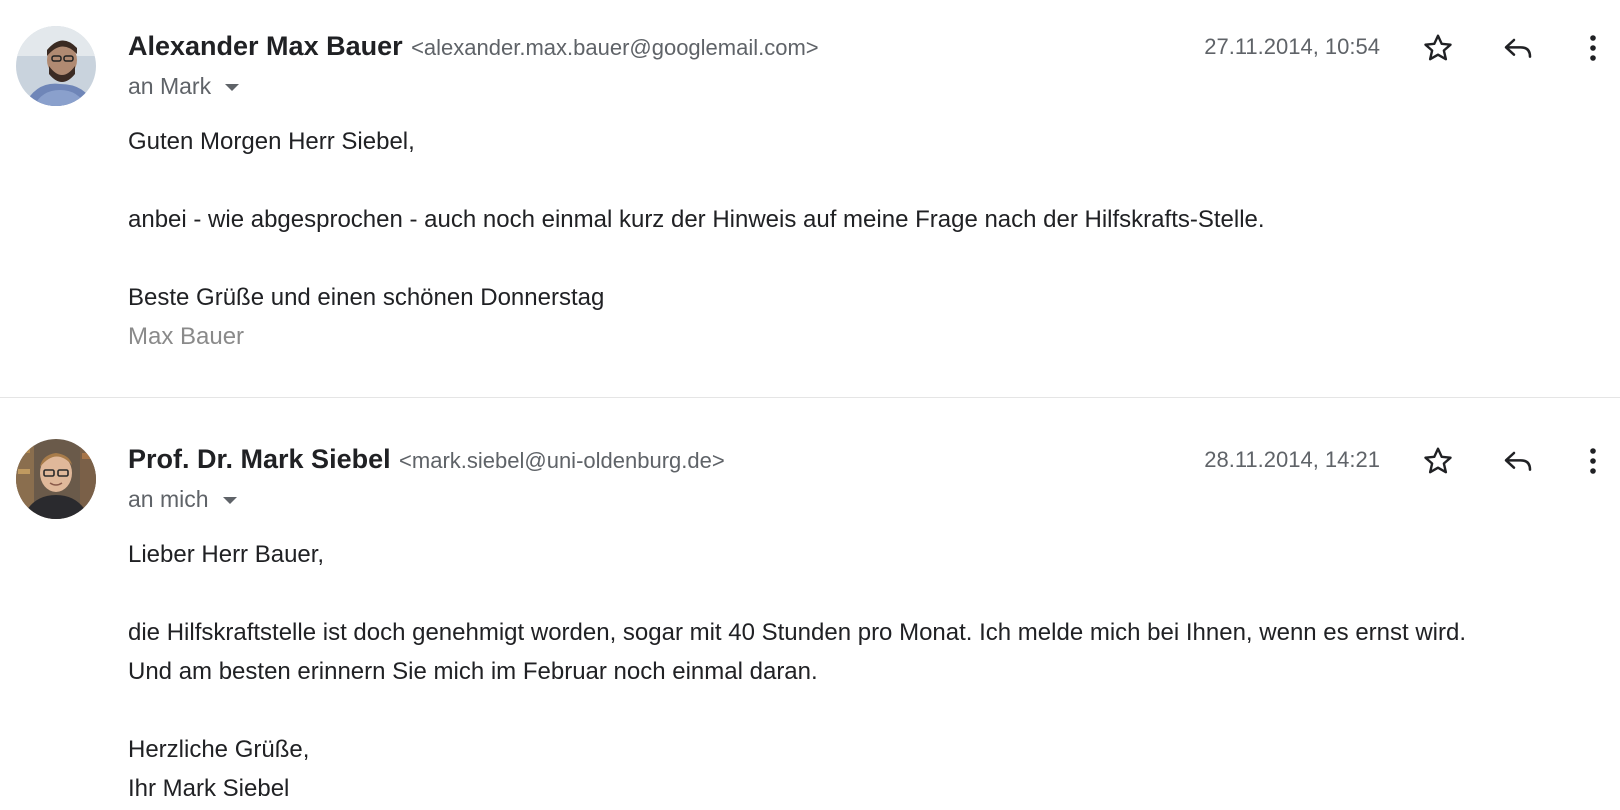 The height and width of the screenshot is (810, 1620). Describe the element at coordinates (1292, 459) in the screenshot. I see `message-date: 28.11.2014, 14:21` at that location.